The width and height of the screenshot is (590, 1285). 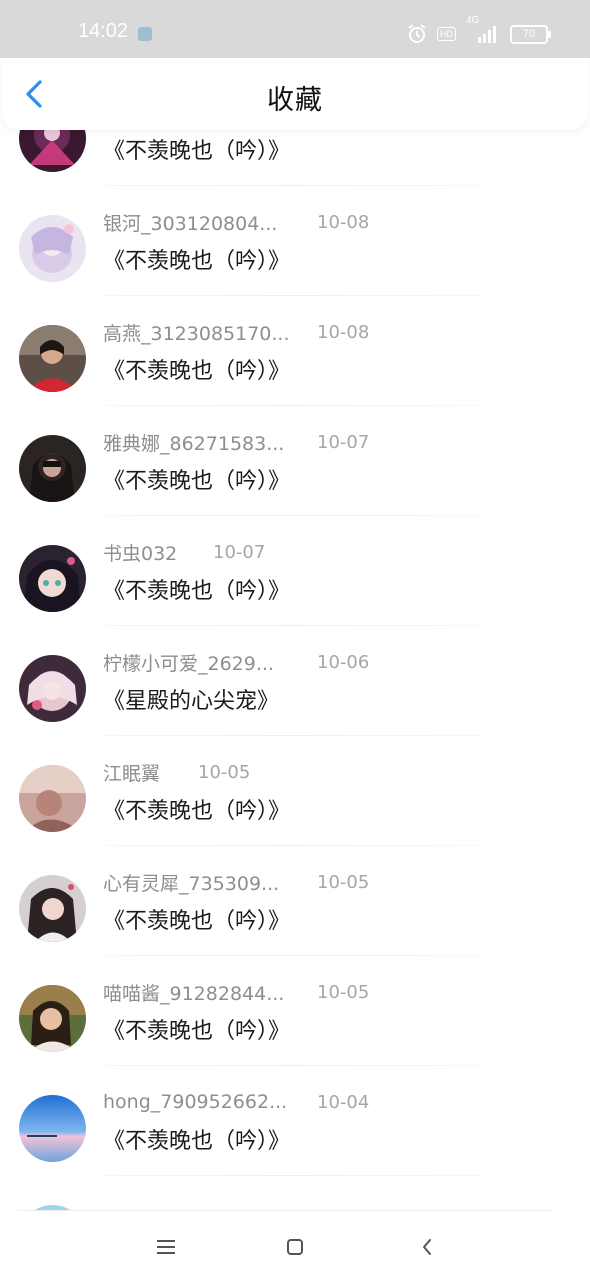 I want to click on item-meta: 书虫032 10-07, so click(x=184, y=552).